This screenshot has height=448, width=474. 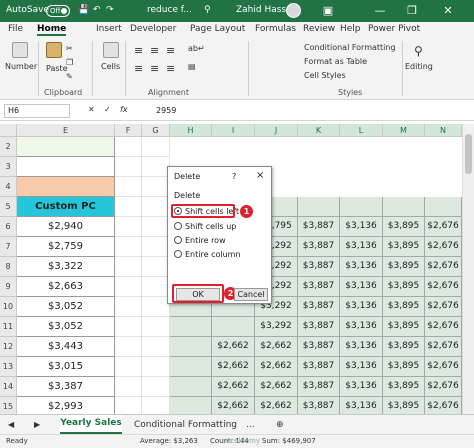 What do you see at coordinates (97, 10) in the screenshot?
I see `undo-icon: ↶` at bounding box center [97, 10].